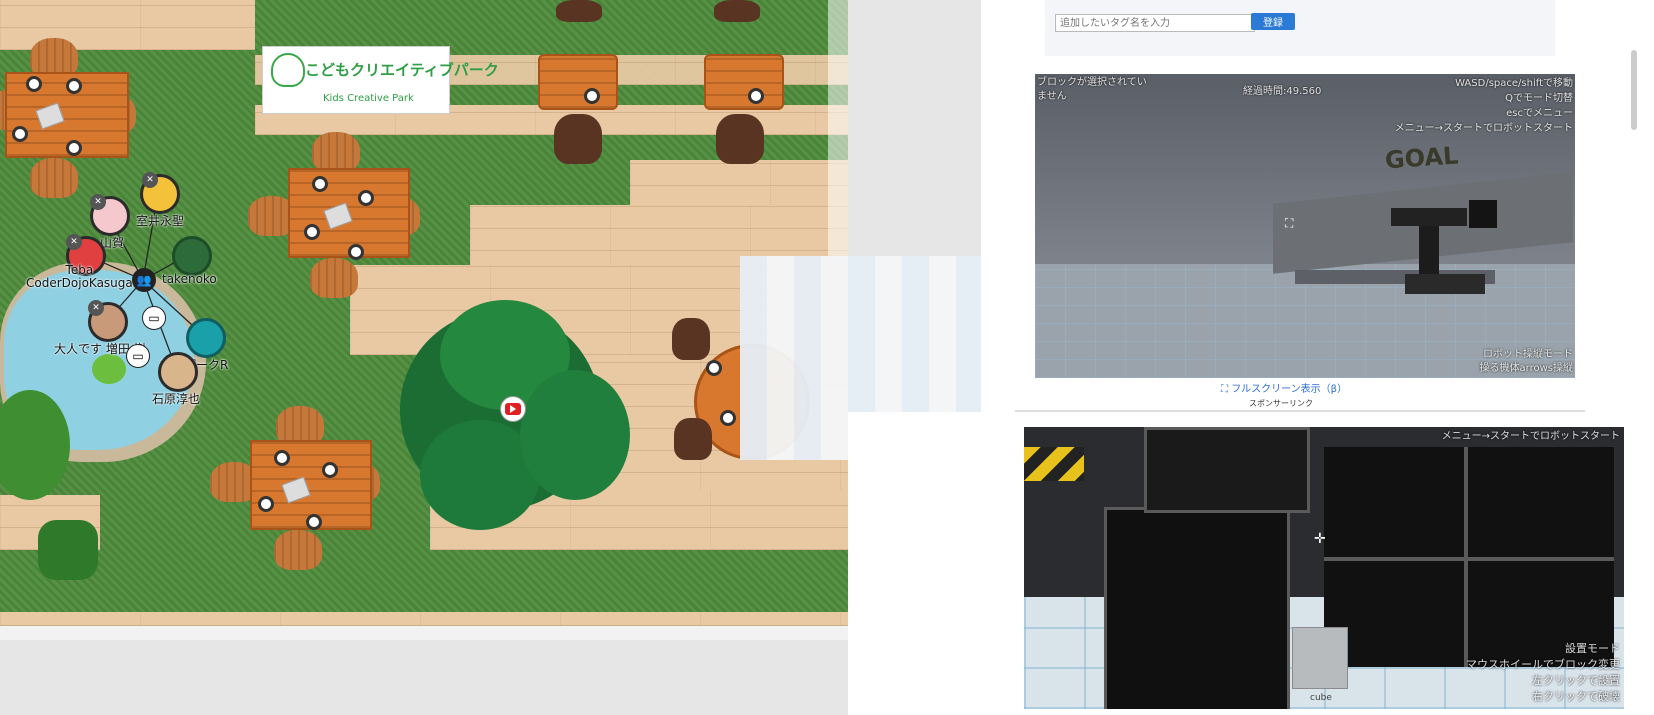  What do you see at coordinates (1528, 354) in the screenshot?
I see `hud-line: ロボット操縦モード` at bounding box center [1528, 354].